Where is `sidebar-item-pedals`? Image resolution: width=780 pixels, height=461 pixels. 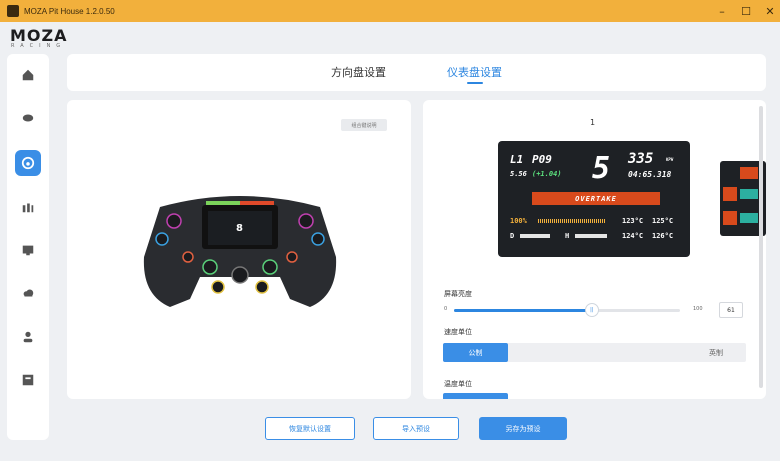
sidebar-item-pedals is located at coordinates (28, 207).